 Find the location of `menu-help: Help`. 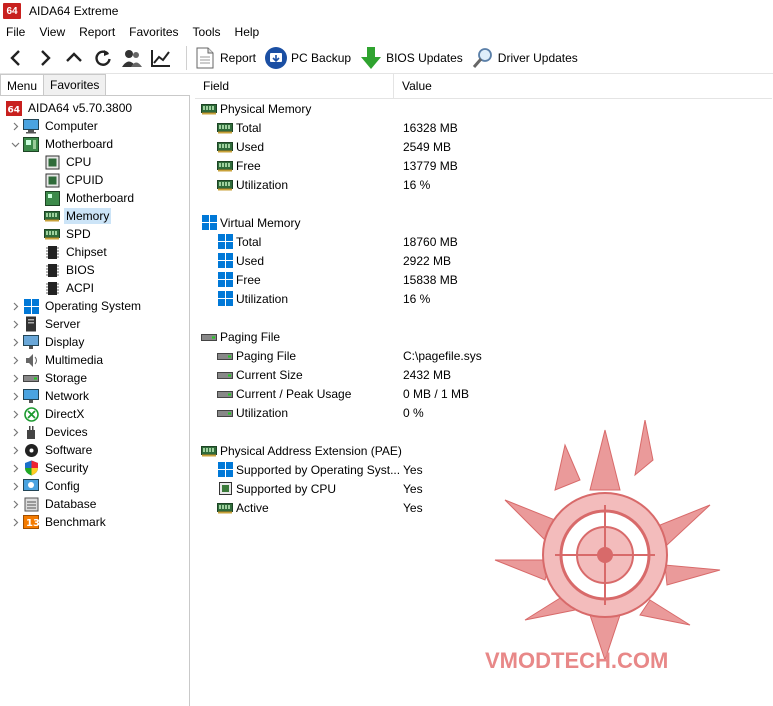

menu-help: Help is located at coordinates (247, 32).